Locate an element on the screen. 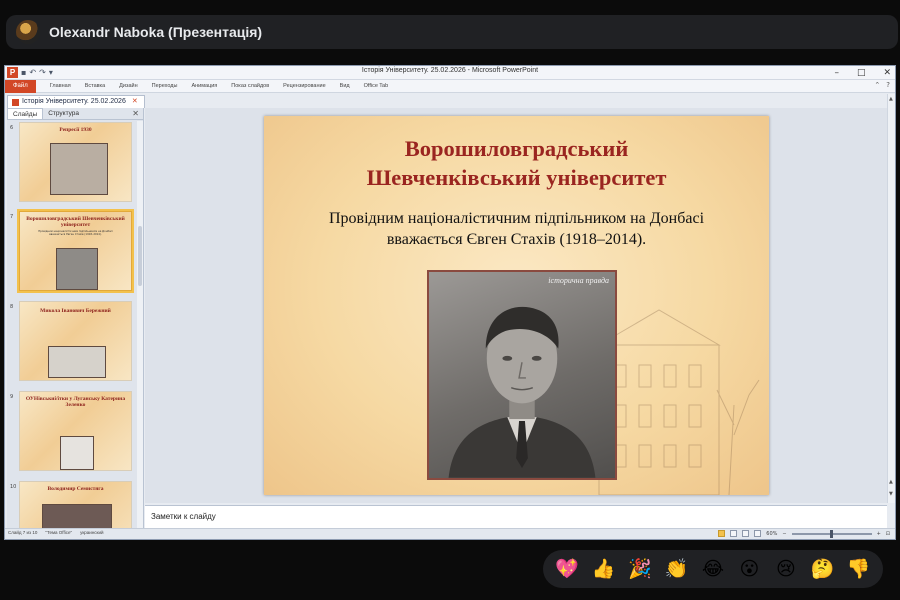 Image resolution: width=900 pixels, height=600 pixels. next-slide-icon: ▼ is located at coordinates (891, 494).